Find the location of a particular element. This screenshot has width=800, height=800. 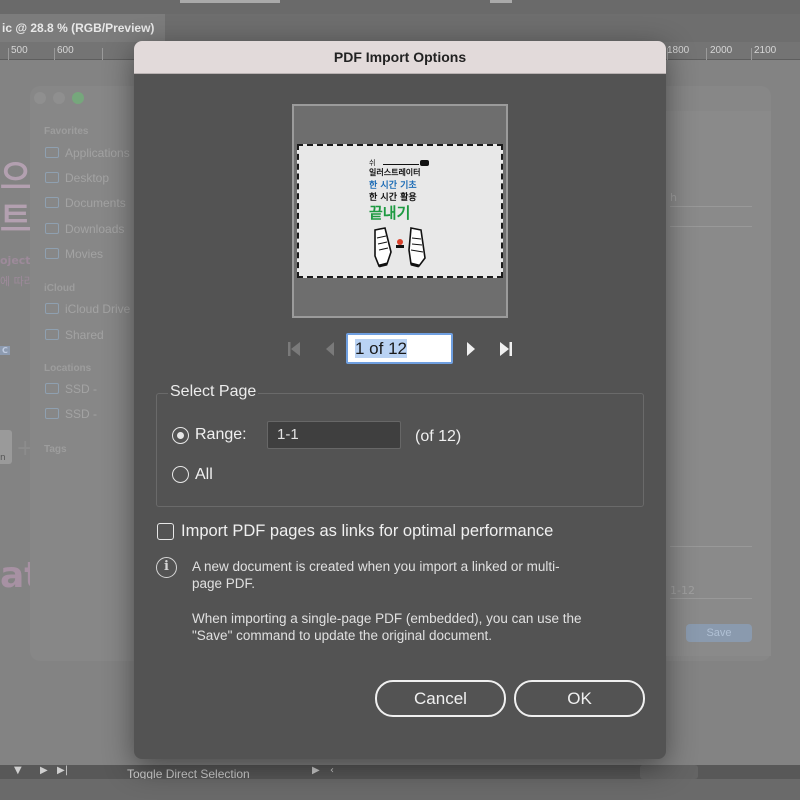

cover-rule is located at coordinates (401, 164).